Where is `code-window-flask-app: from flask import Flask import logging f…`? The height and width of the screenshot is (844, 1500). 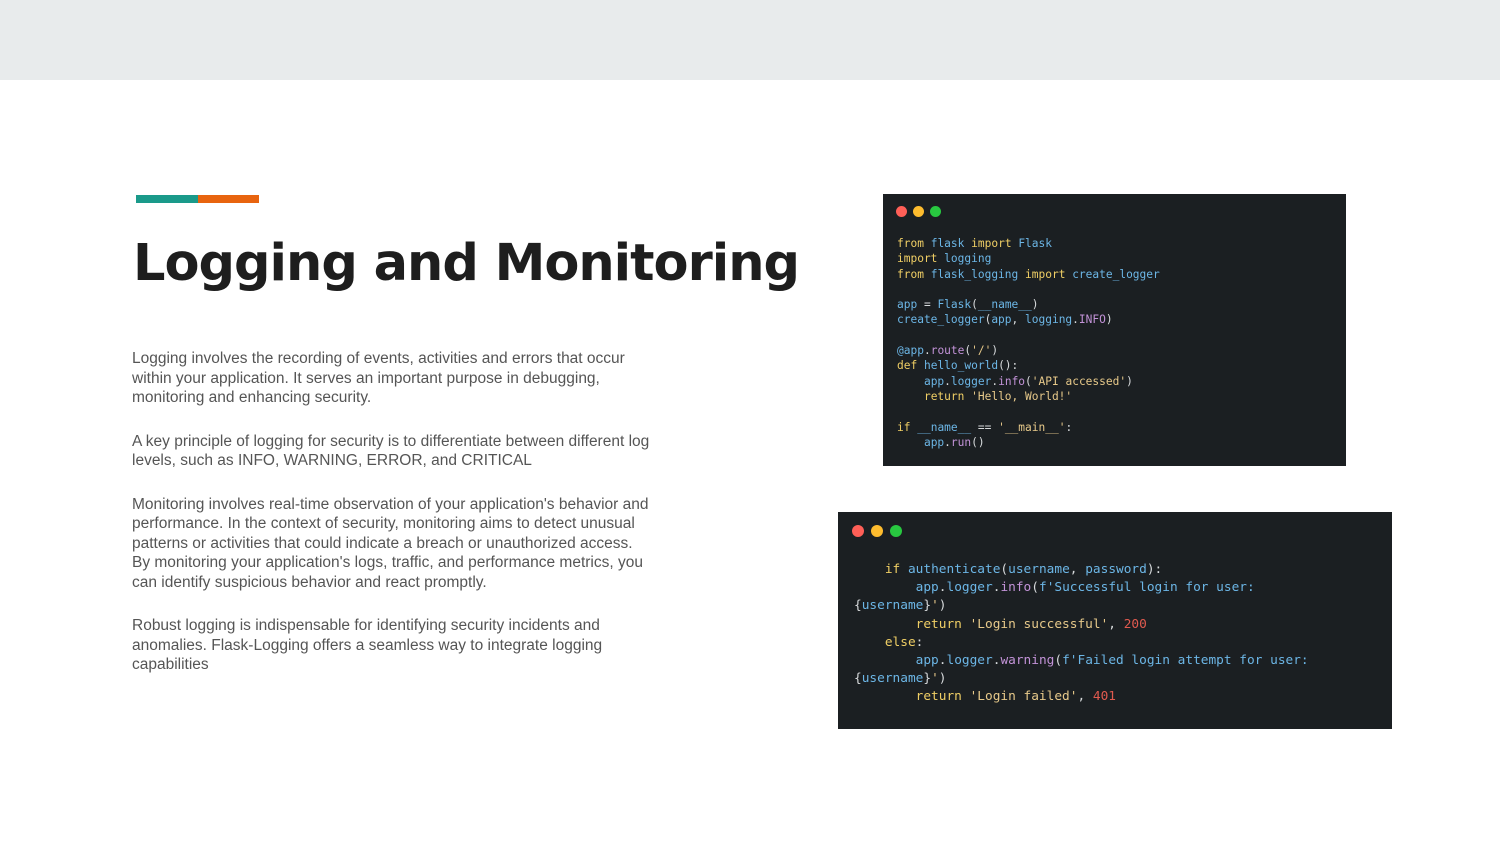 code-window-flask-app: from flask import Flask import logging f… is located at coordinates (1114, 330).